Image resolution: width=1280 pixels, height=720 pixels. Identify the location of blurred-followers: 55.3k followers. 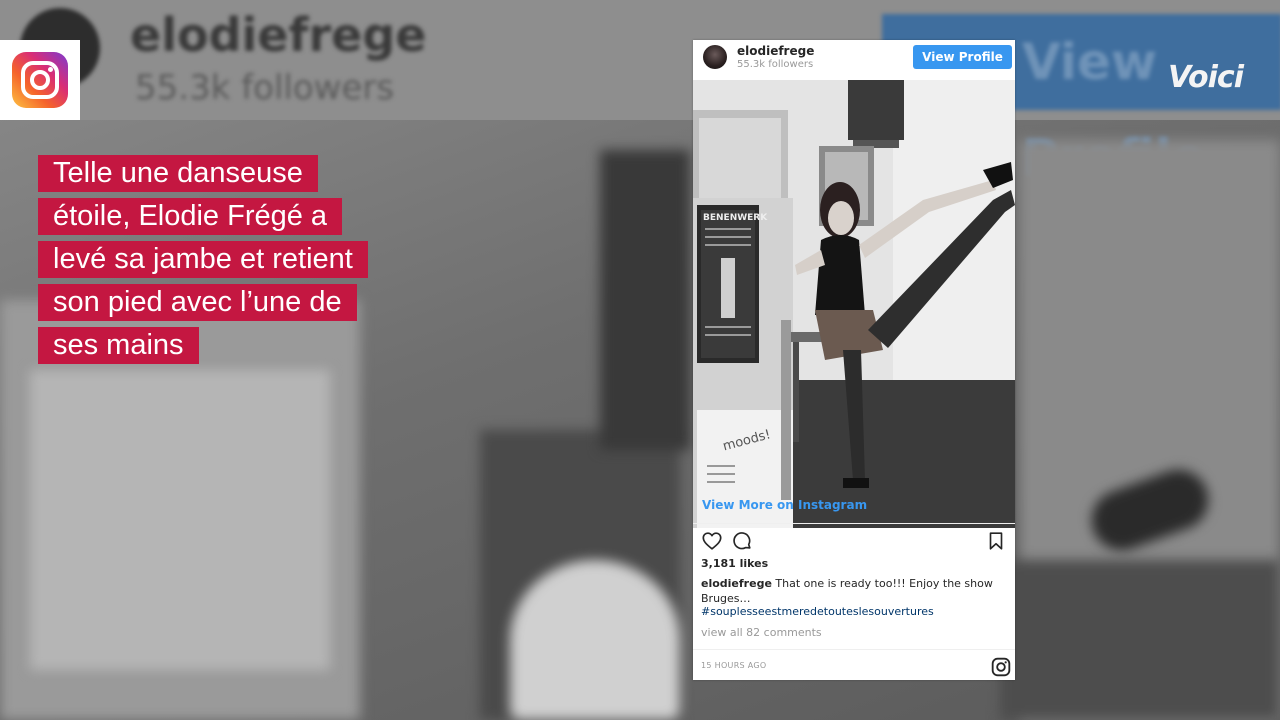
(265, 88).